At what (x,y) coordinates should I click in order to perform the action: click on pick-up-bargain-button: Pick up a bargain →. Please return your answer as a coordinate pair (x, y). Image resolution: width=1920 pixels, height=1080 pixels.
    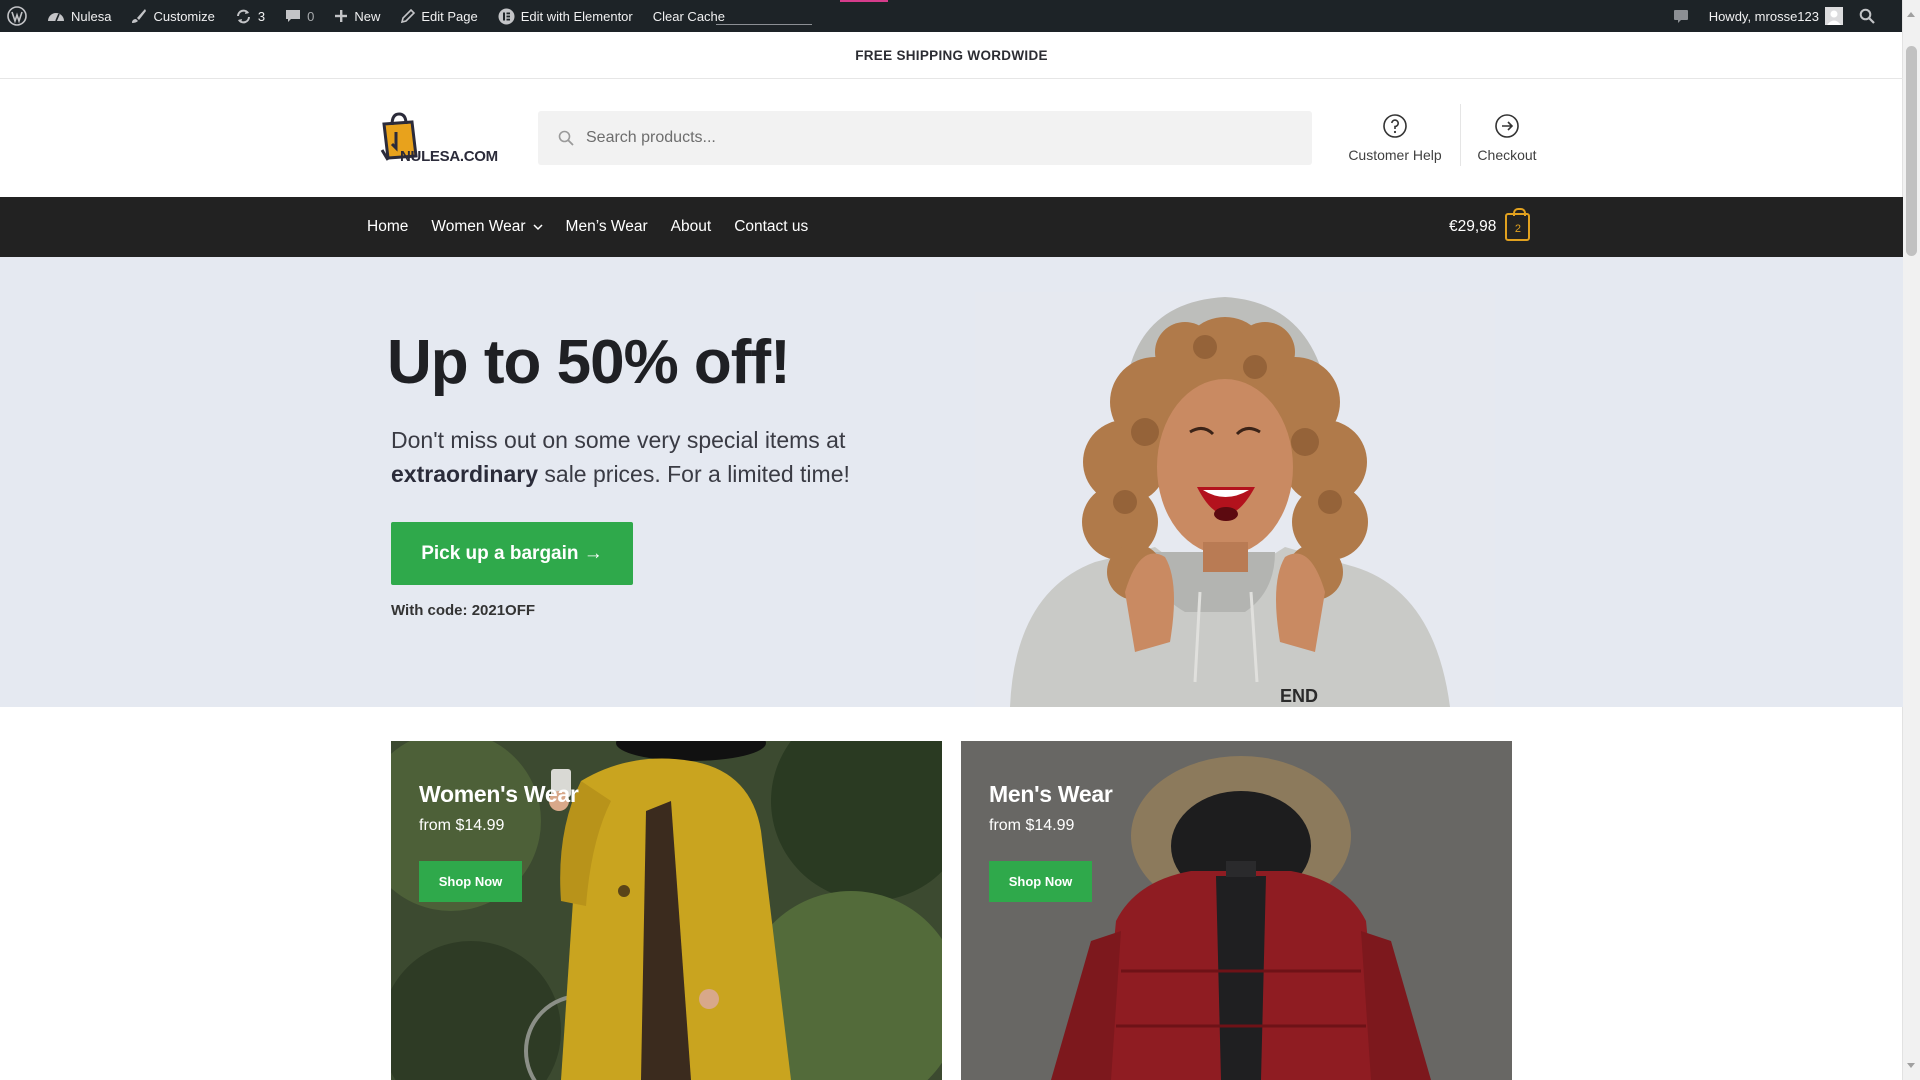
    Looking at the image, I should click on (512, 553).